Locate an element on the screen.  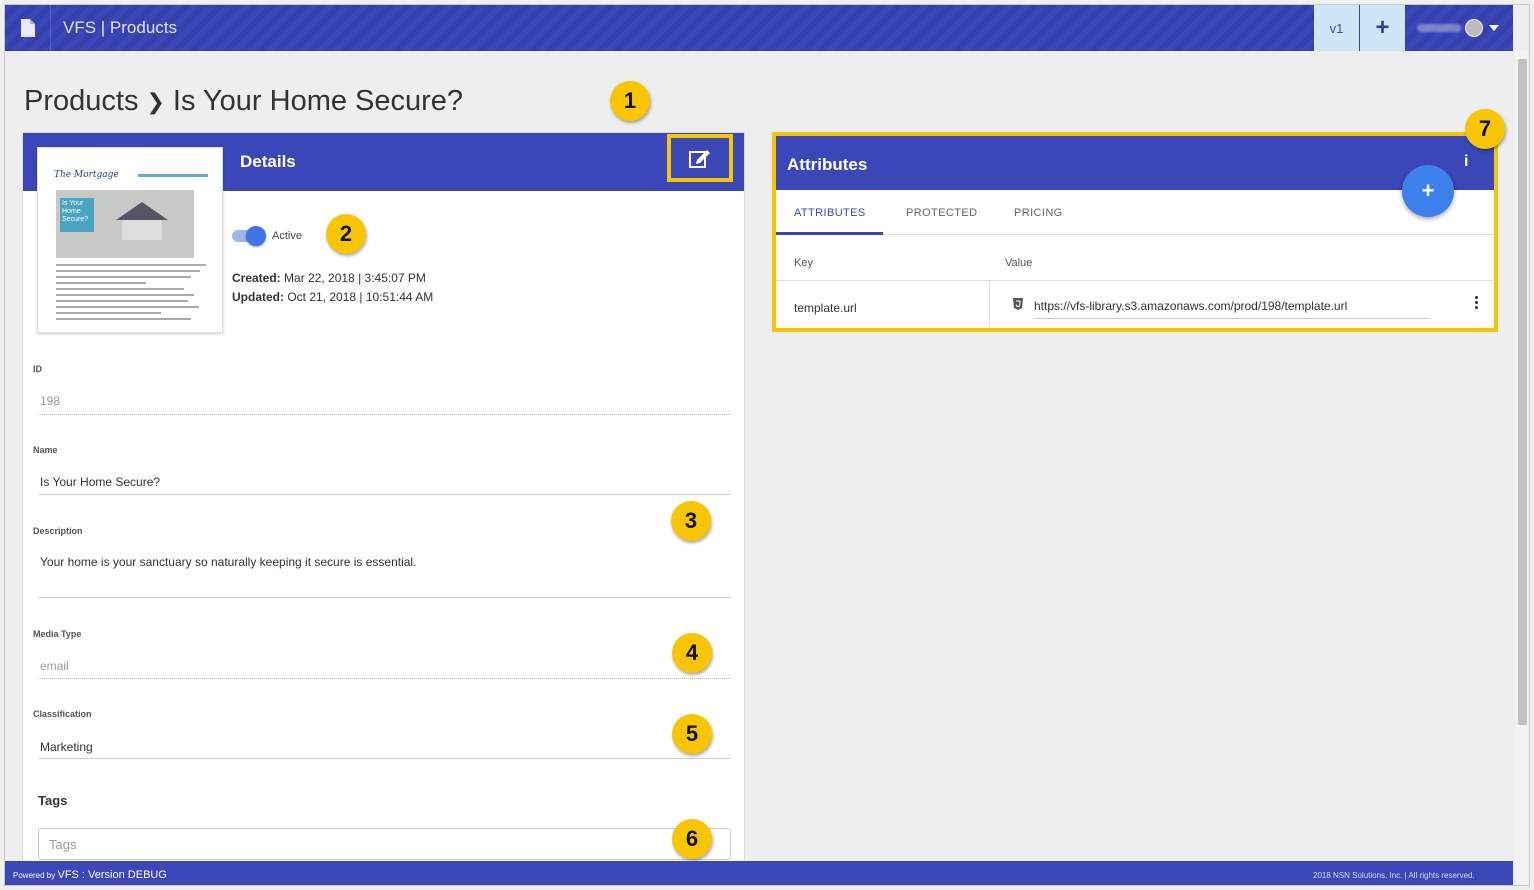
scrollbar-thumb is located at coordinates (1522, 392).